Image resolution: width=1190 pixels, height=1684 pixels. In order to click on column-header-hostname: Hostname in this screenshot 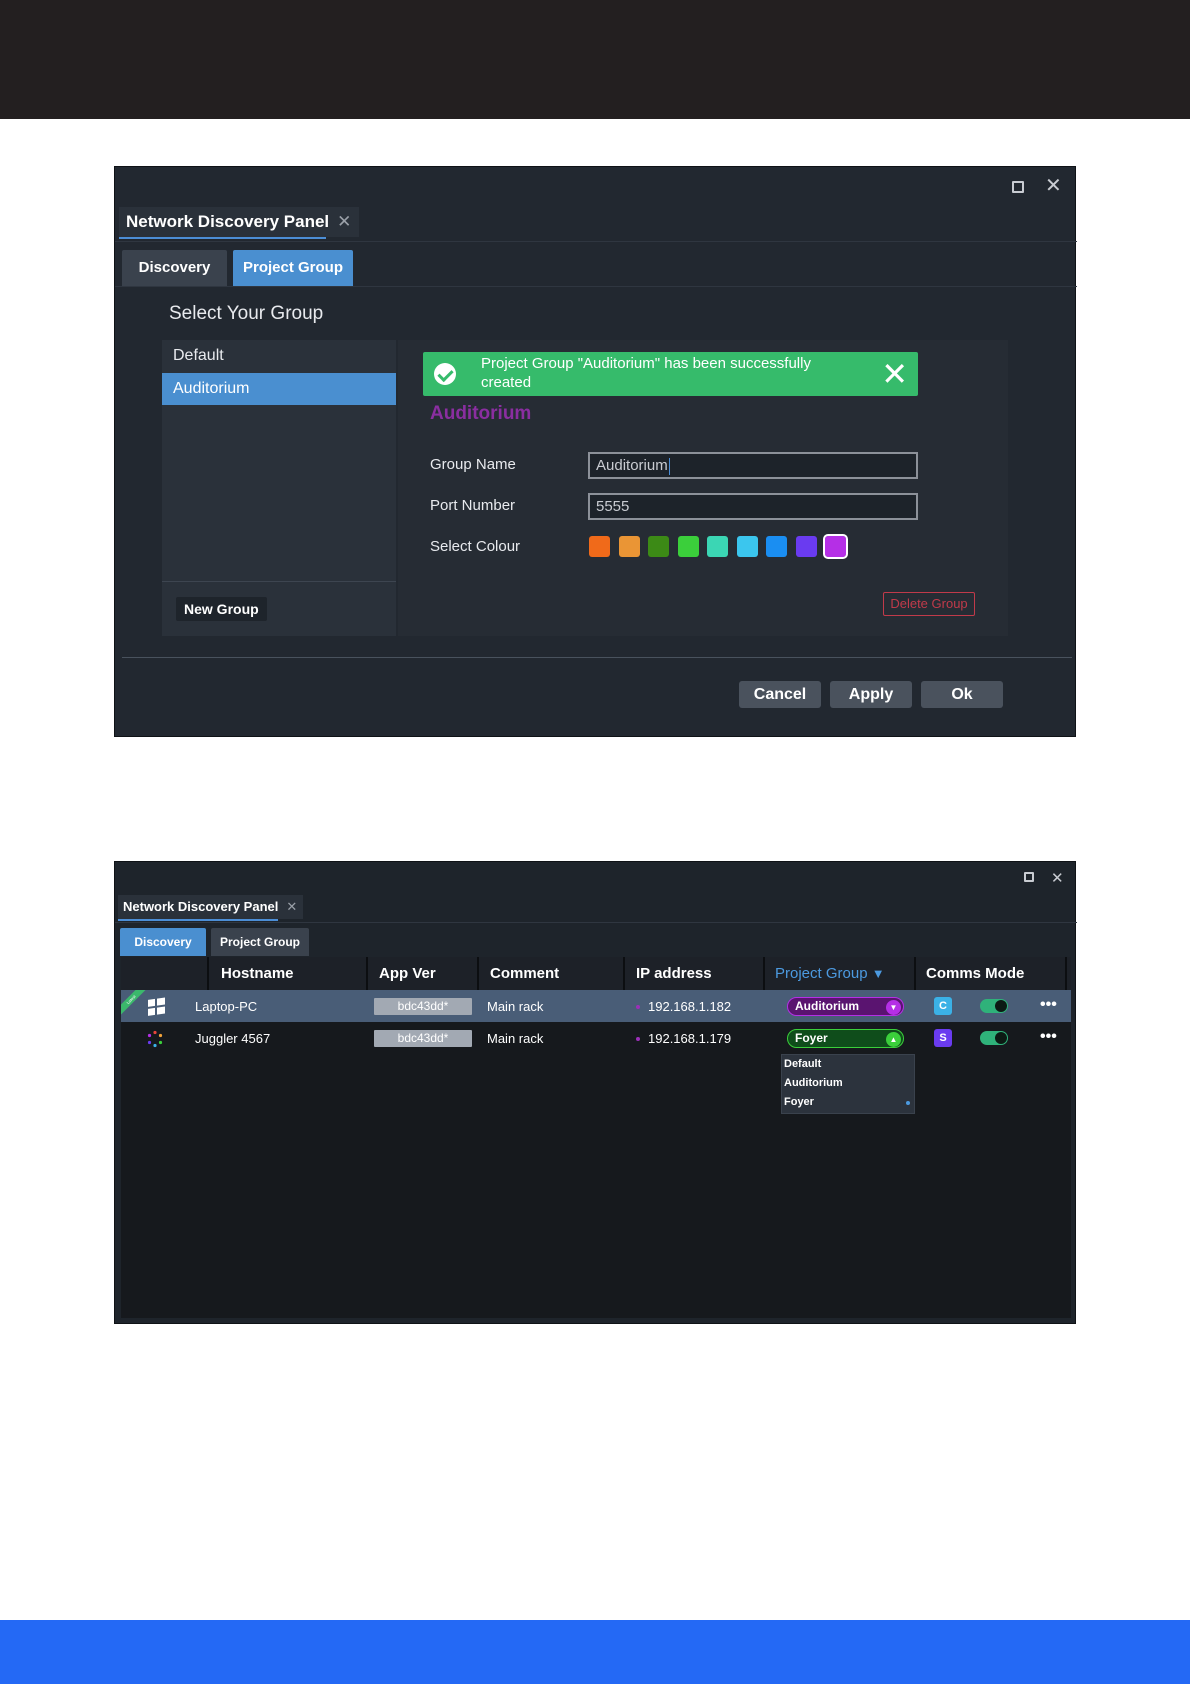, I will do `click(257, 973)`.